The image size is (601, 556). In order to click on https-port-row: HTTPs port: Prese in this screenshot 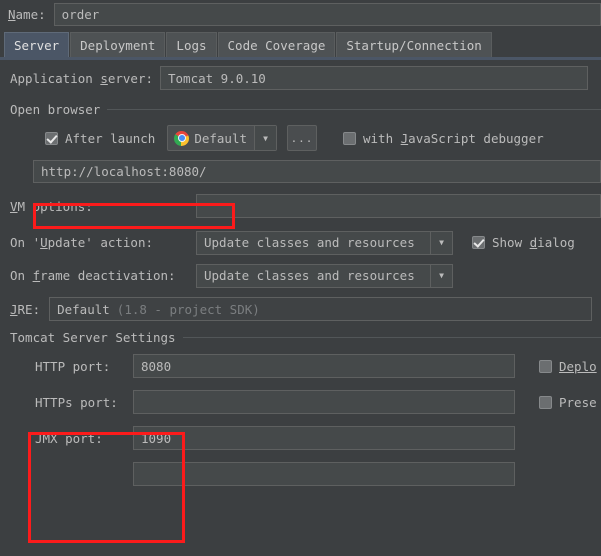, I will do `click(300, 402)`.